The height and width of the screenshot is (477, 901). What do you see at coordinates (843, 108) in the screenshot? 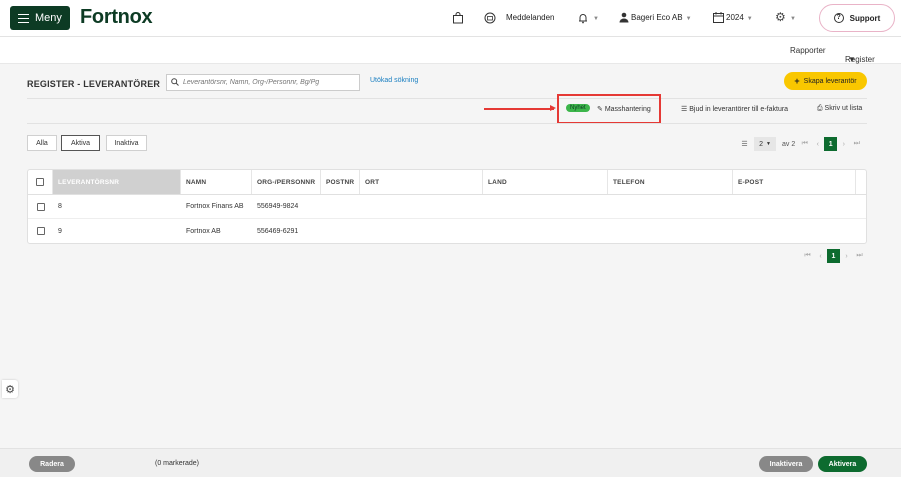
I see `print-label: Skriv ut lista` at bounding box center [843, 108].